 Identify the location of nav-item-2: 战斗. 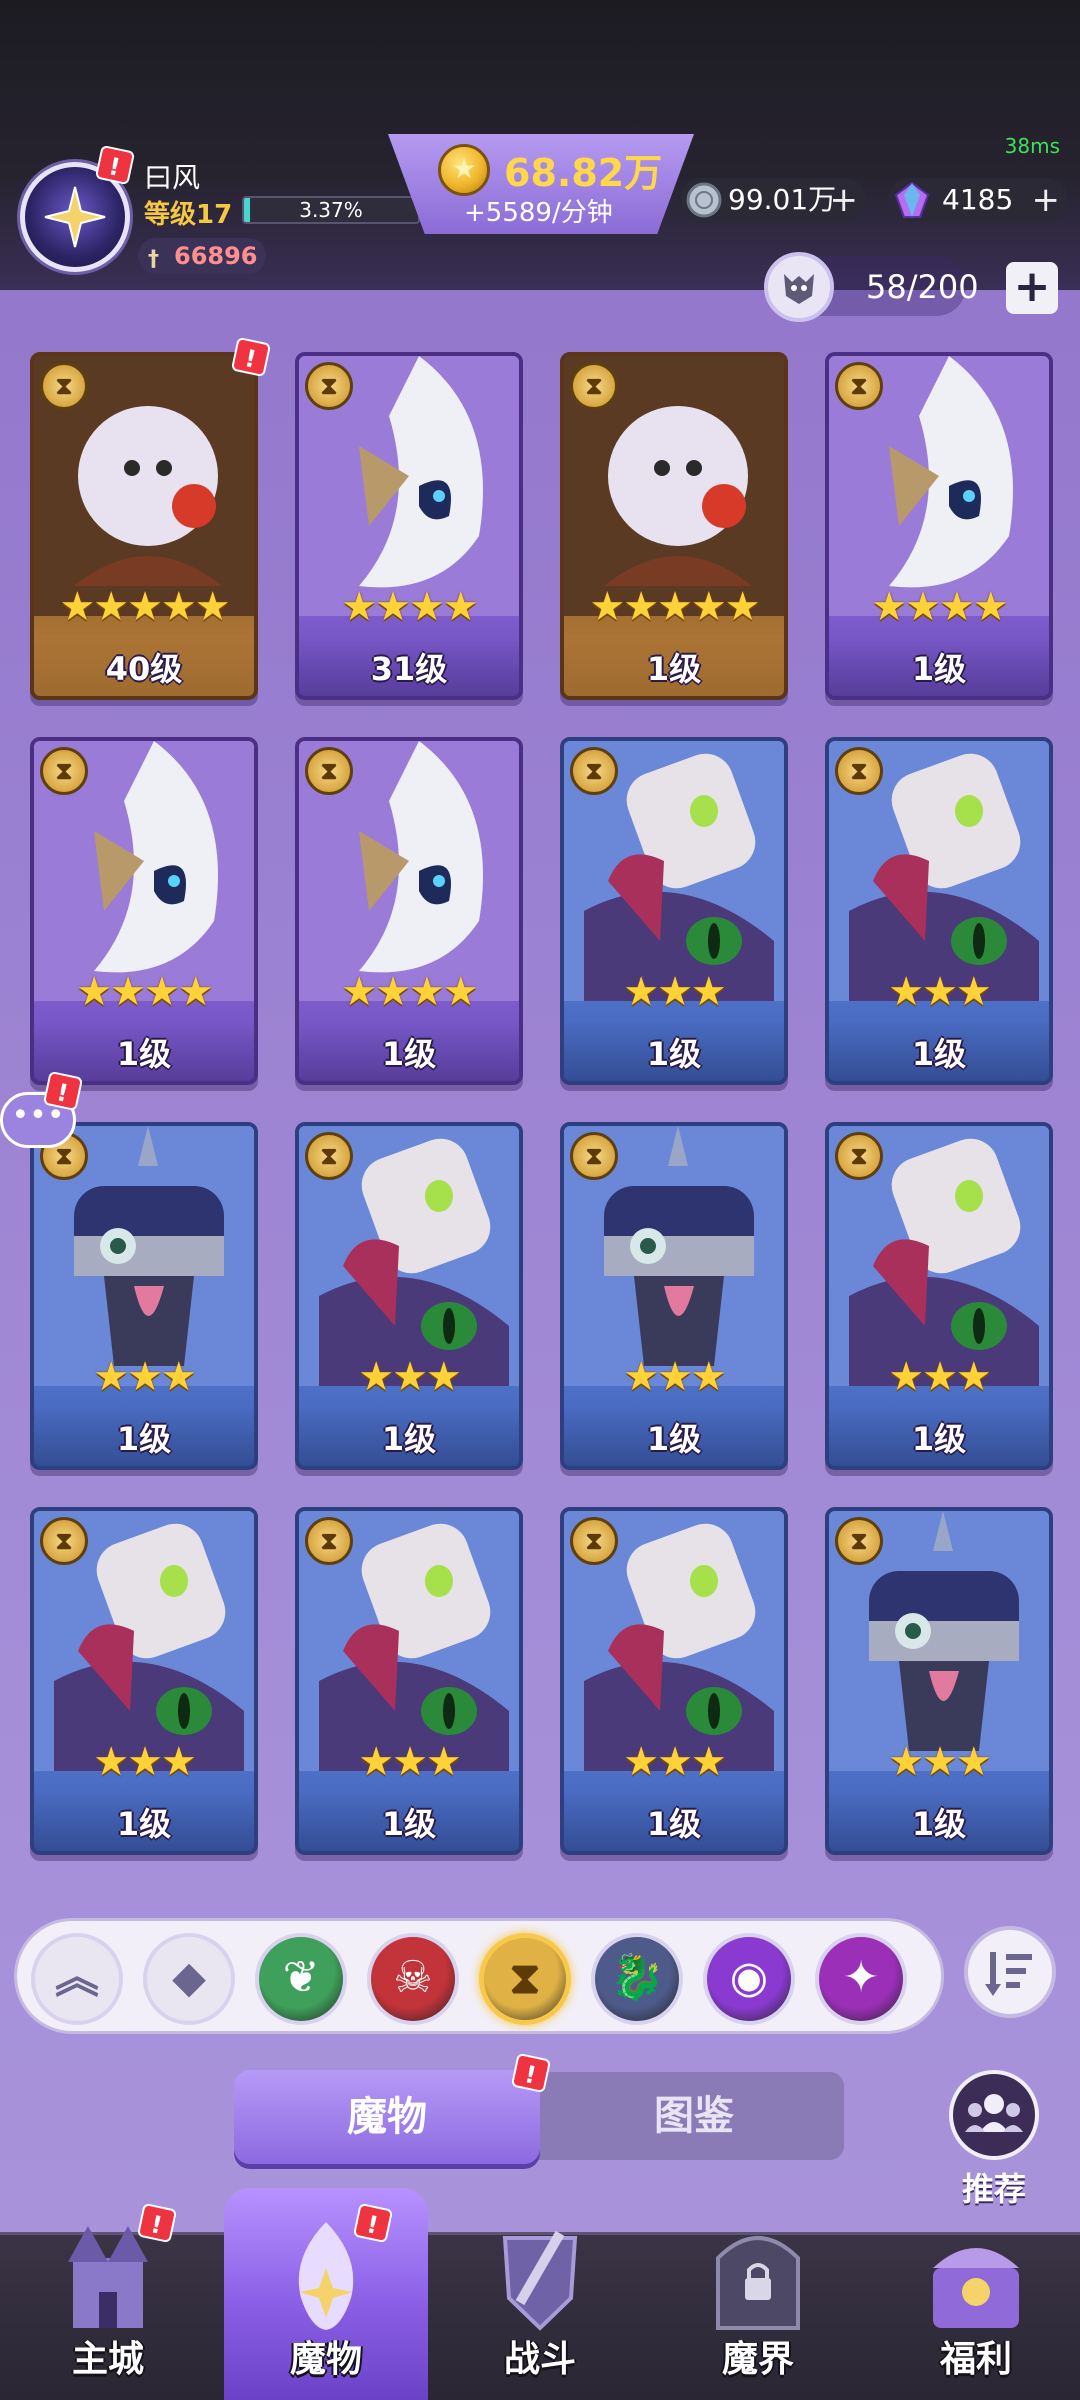
(540, 2300).